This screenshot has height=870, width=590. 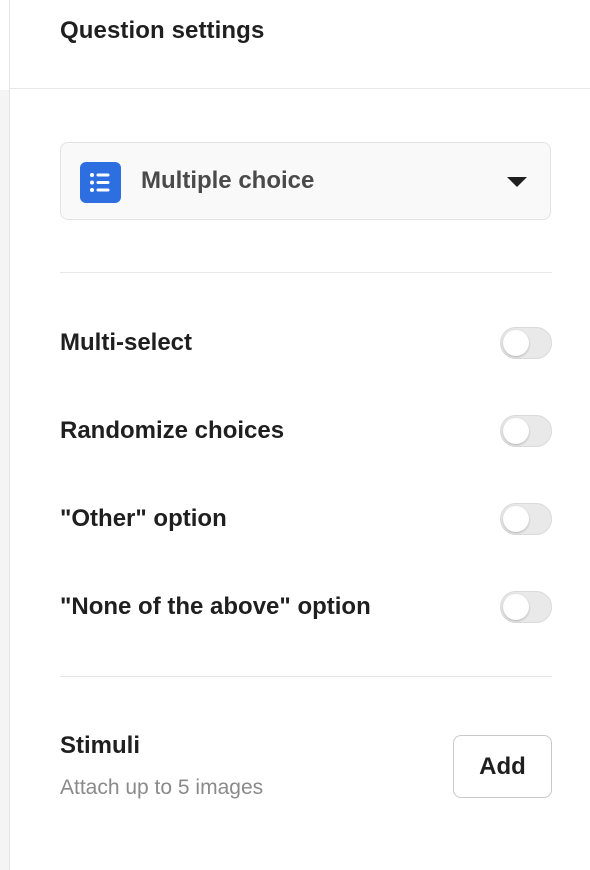 What do you see at coordinates (100, 182) in the screenshot?
I see `list-icon` at bounding box center [100, 182].